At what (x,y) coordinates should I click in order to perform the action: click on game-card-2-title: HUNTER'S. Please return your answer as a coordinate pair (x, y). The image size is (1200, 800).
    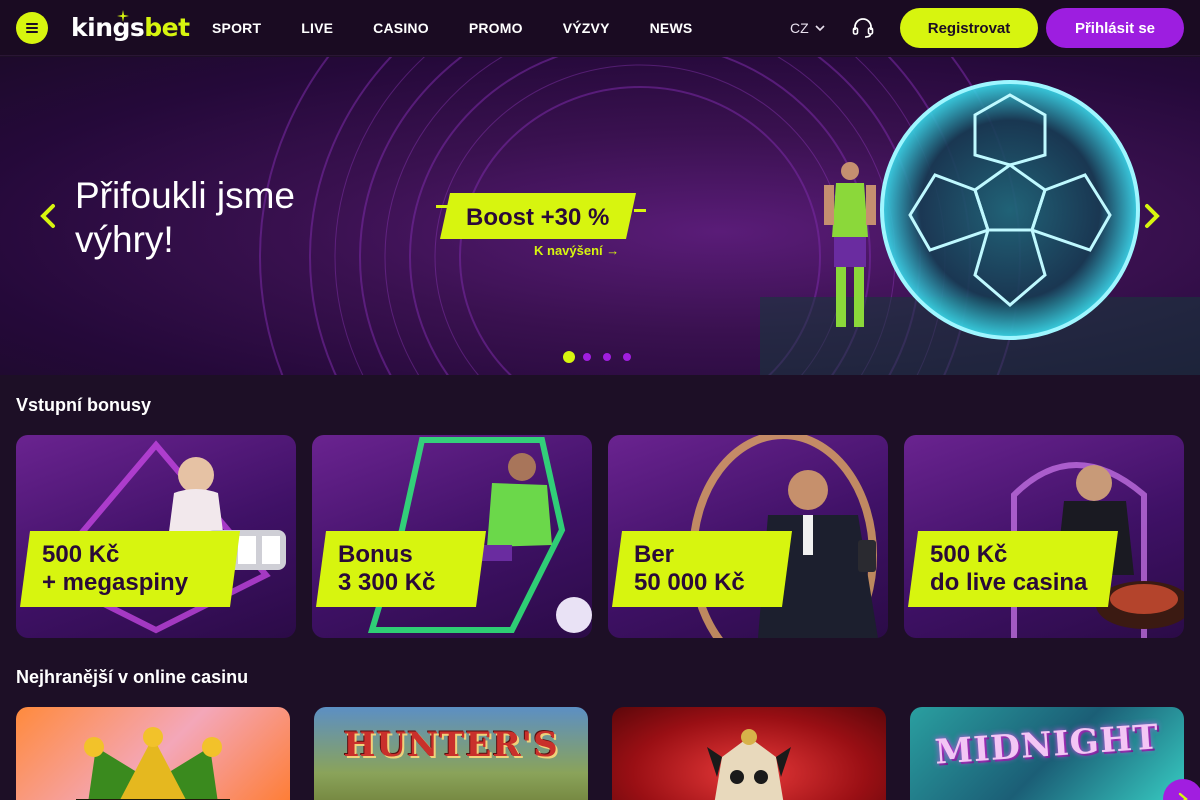
    Looking at the image, I should click on (451, 745).